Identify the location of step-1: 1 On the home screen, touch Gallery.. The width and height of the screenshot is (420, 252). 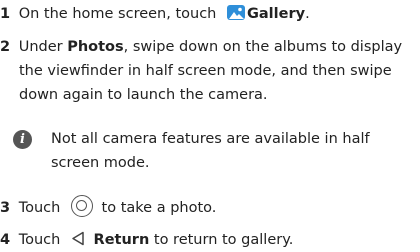
(155, 14).